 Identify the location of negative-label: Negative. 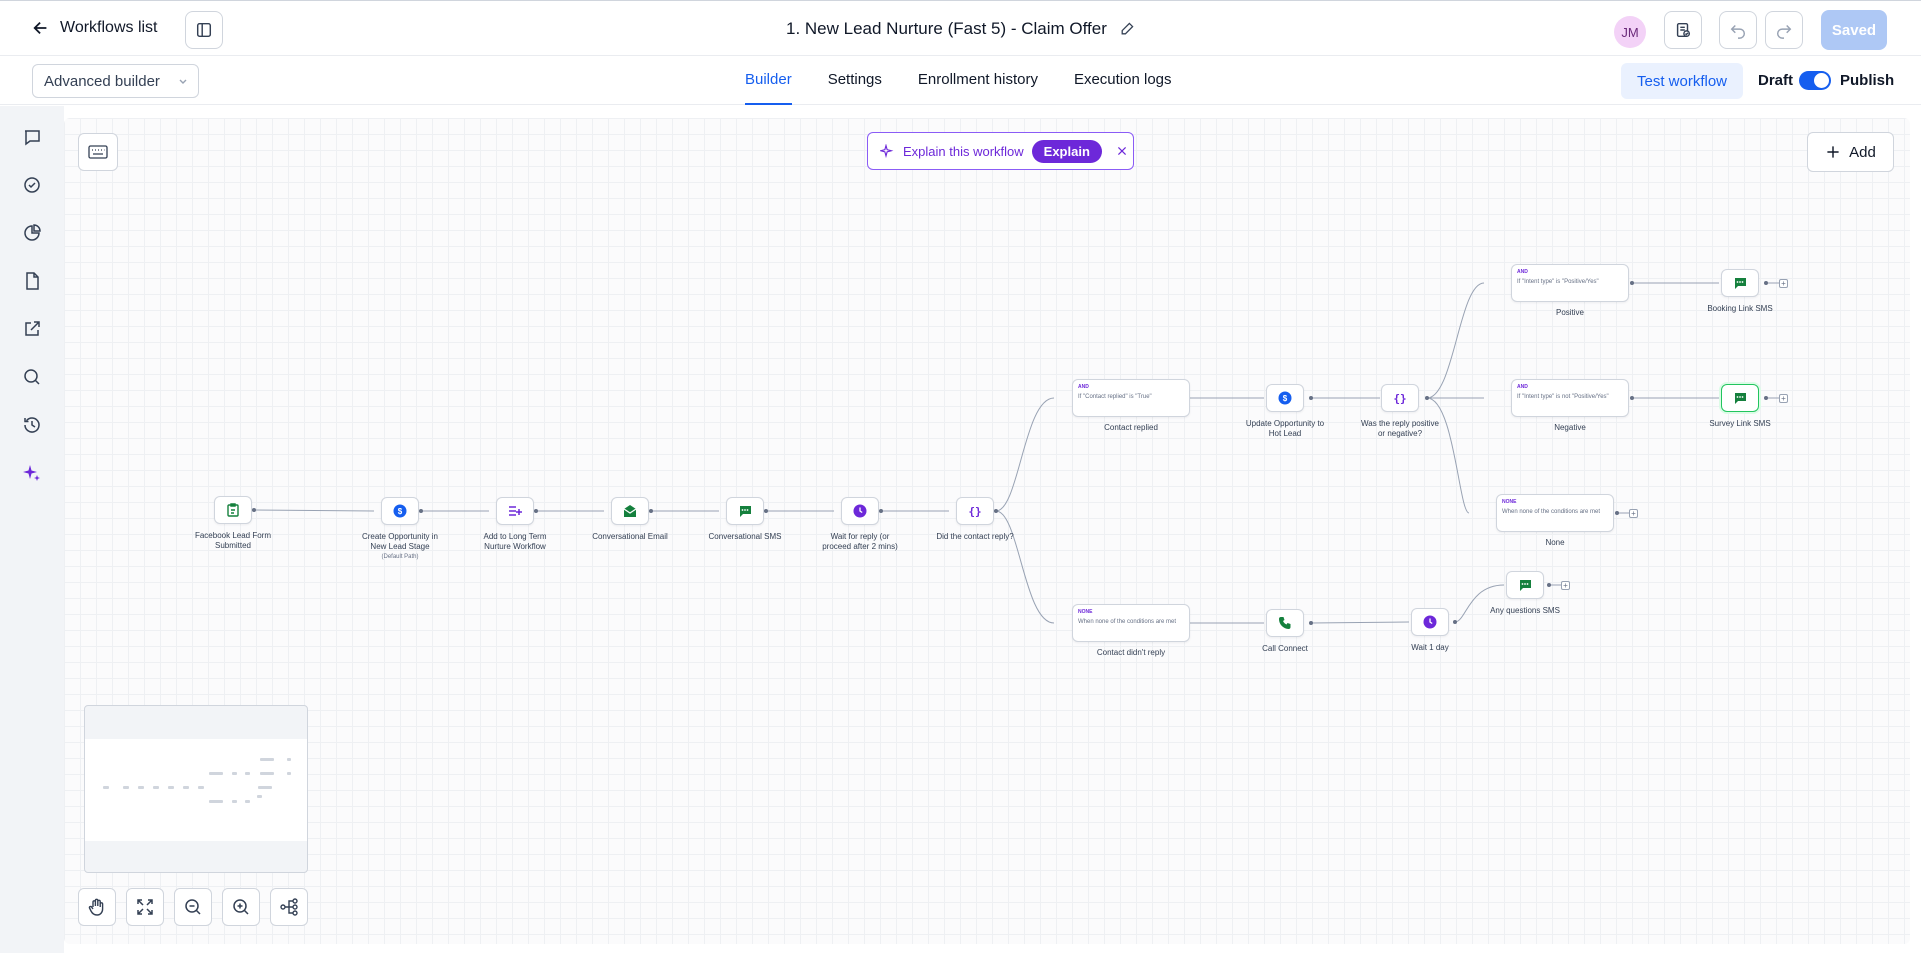
(1570, 427).